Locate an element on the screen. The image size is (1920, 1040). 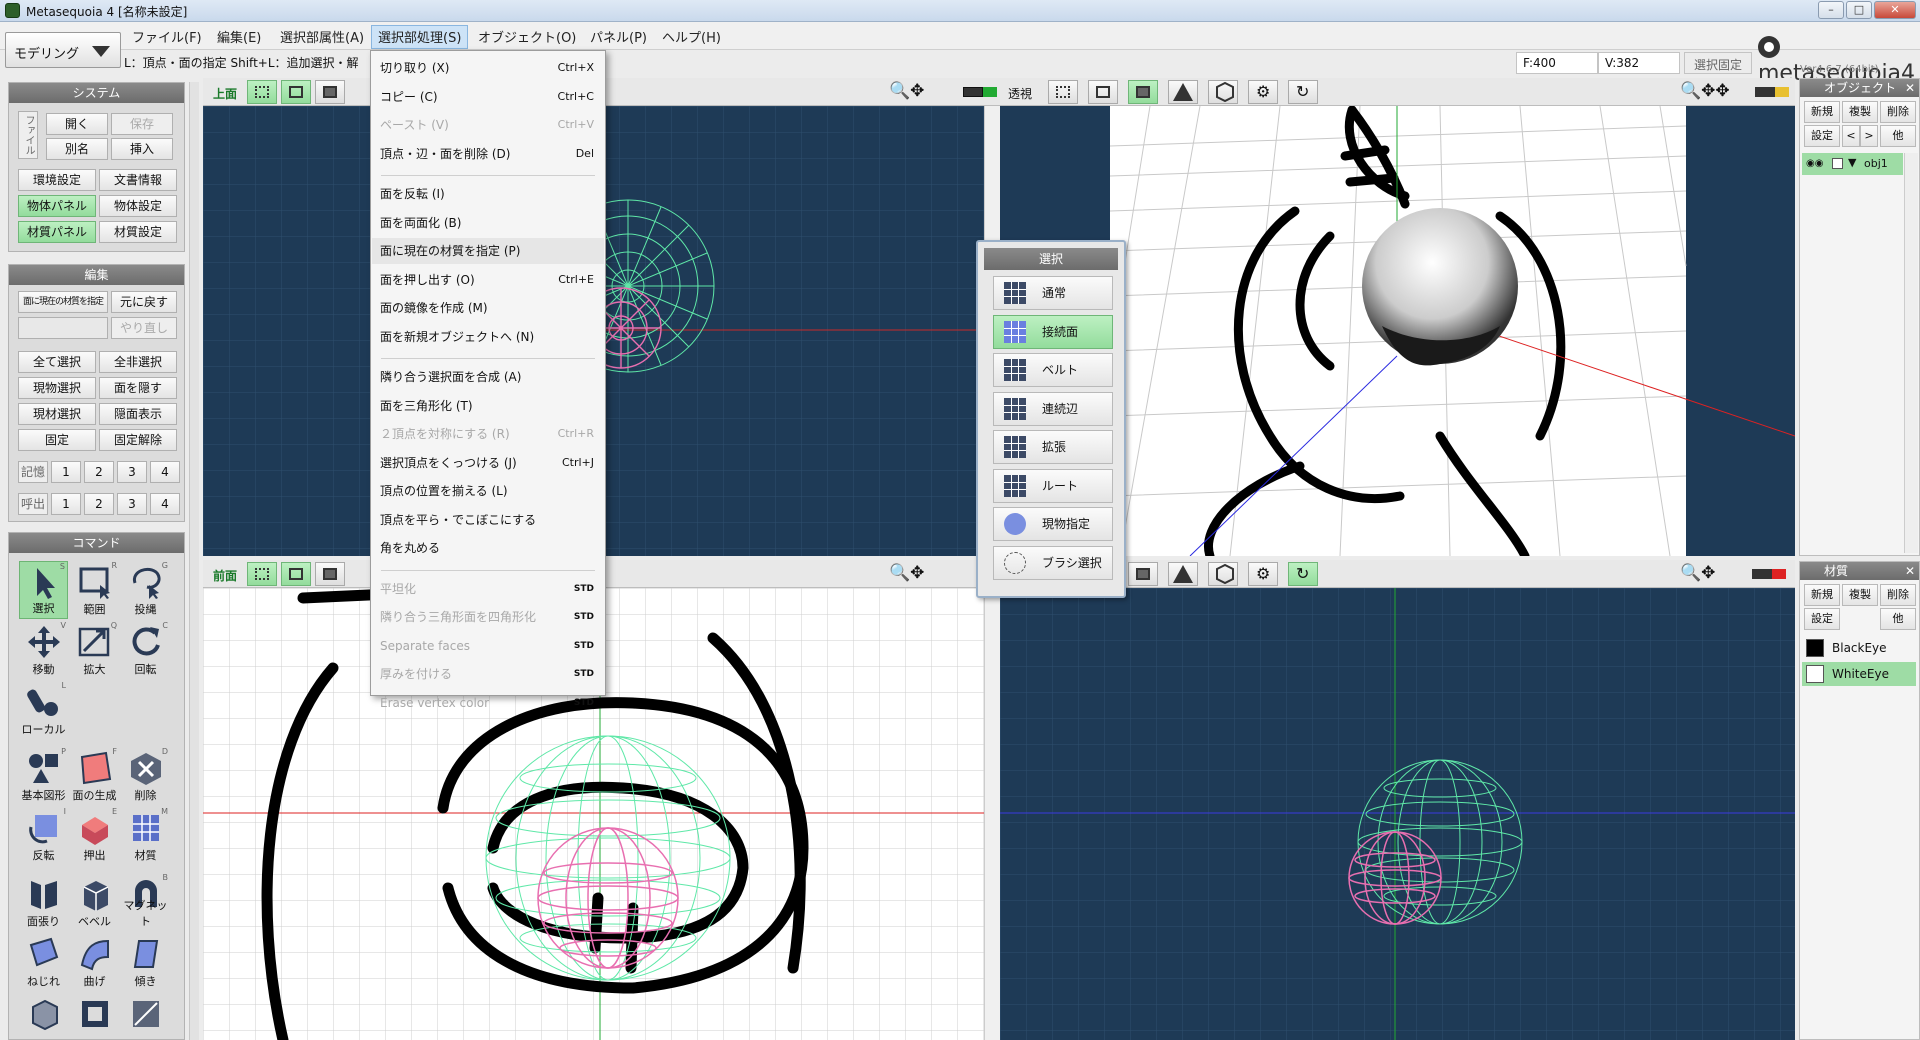
chevron-down-icon: ▼ is located at coordinates (1852, 162).